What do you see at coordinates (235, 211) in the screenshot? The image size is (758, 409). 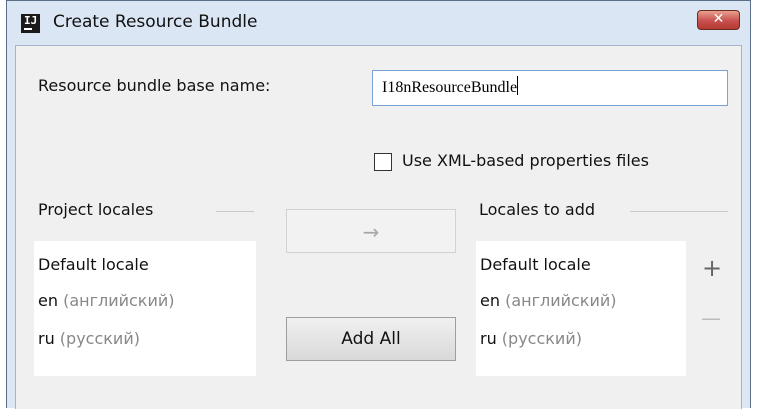 I see `project-locales-separator` at bounding box center [235, 211].